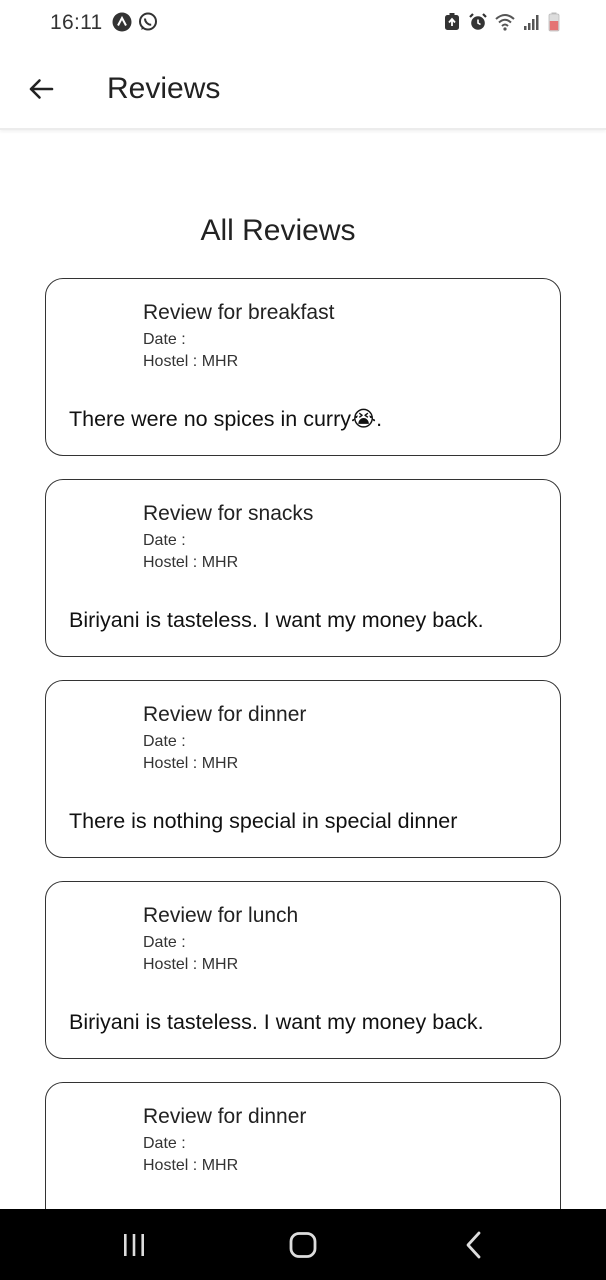 The height and width of the screenshot is (1280, 606). I want to click on section-title: All Reviews, so click(278, 230).